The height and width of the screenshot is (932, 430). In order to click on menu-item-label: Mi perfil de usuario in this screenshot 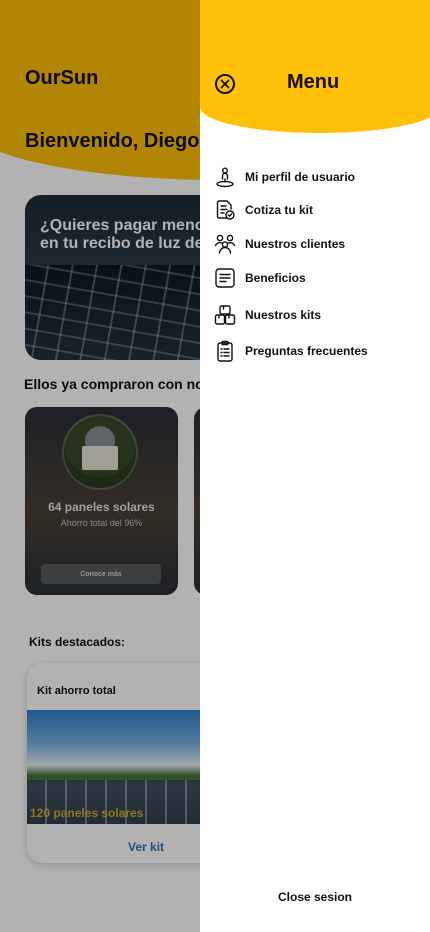, I will do `click(300, 177)`.